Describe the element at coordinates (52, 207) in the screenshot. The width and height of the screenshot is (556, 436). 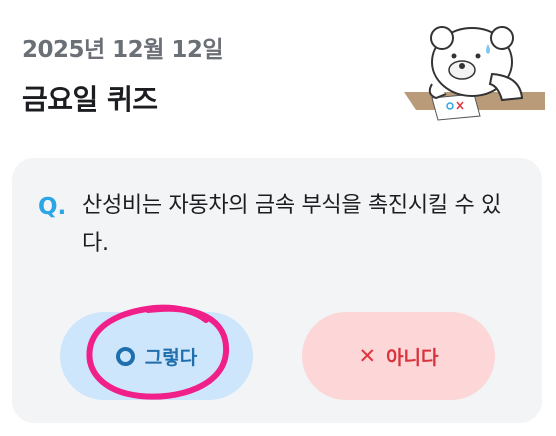
I see `question-label: Q.` at that location.